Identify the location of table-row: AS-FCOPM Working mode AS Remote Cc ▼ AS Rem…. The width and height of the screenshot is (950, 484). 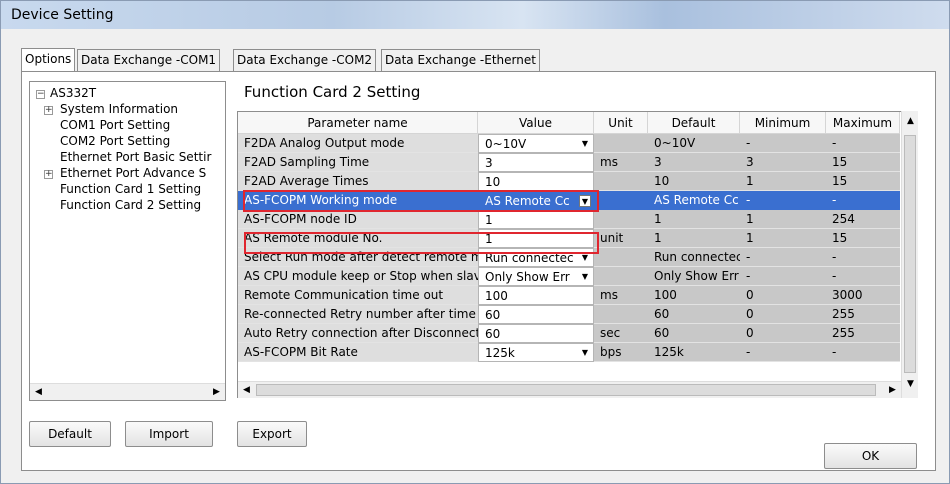
(569, 200).